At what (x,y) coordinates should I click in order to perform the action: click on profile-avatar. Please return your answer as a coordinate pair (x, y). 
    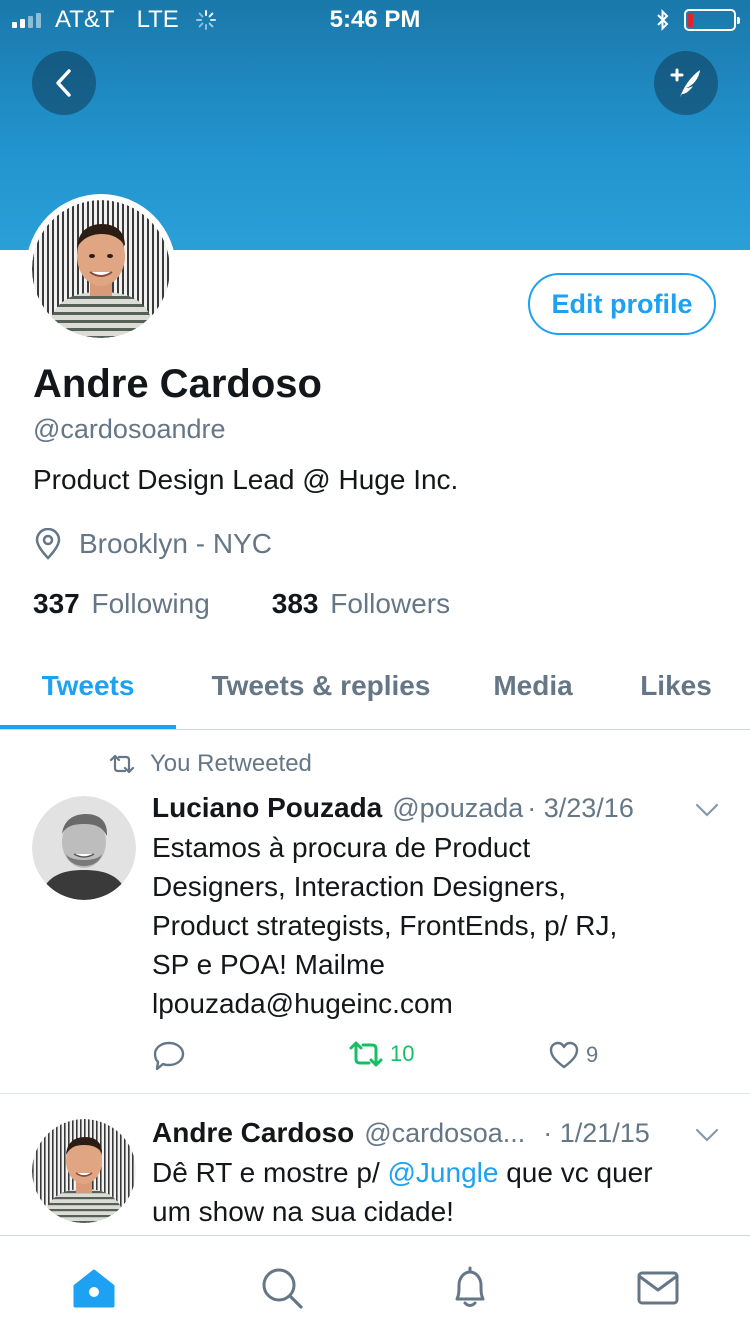
    Looking at the image, I should click on (101, 269).